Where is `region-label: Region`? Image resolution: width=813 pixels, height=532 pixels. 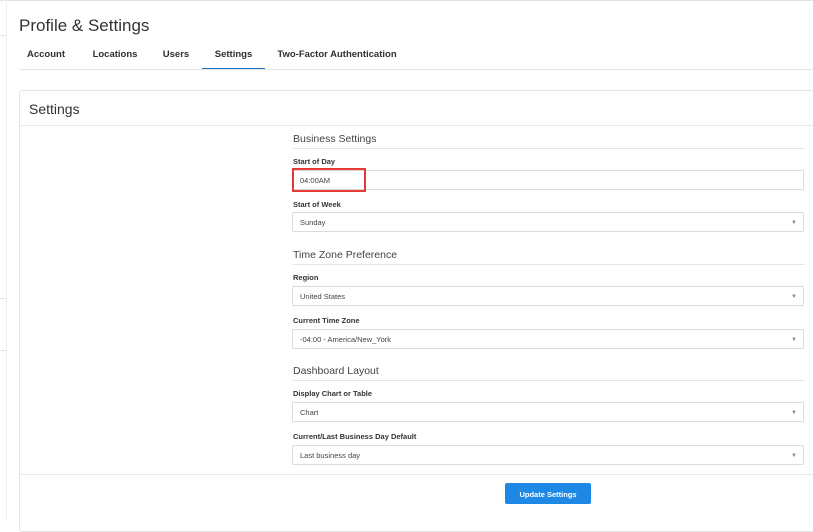 region-label: Region is located at coordinates (306, 277).